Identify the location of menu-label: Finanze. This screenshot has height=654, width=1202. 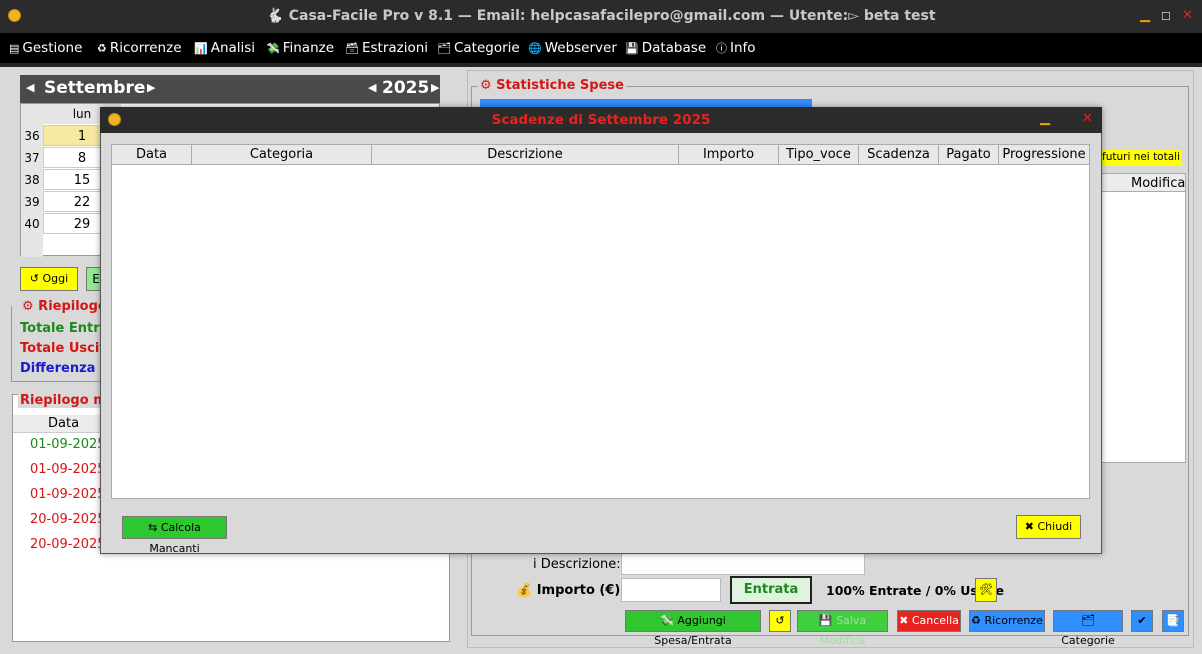
(308, 48).